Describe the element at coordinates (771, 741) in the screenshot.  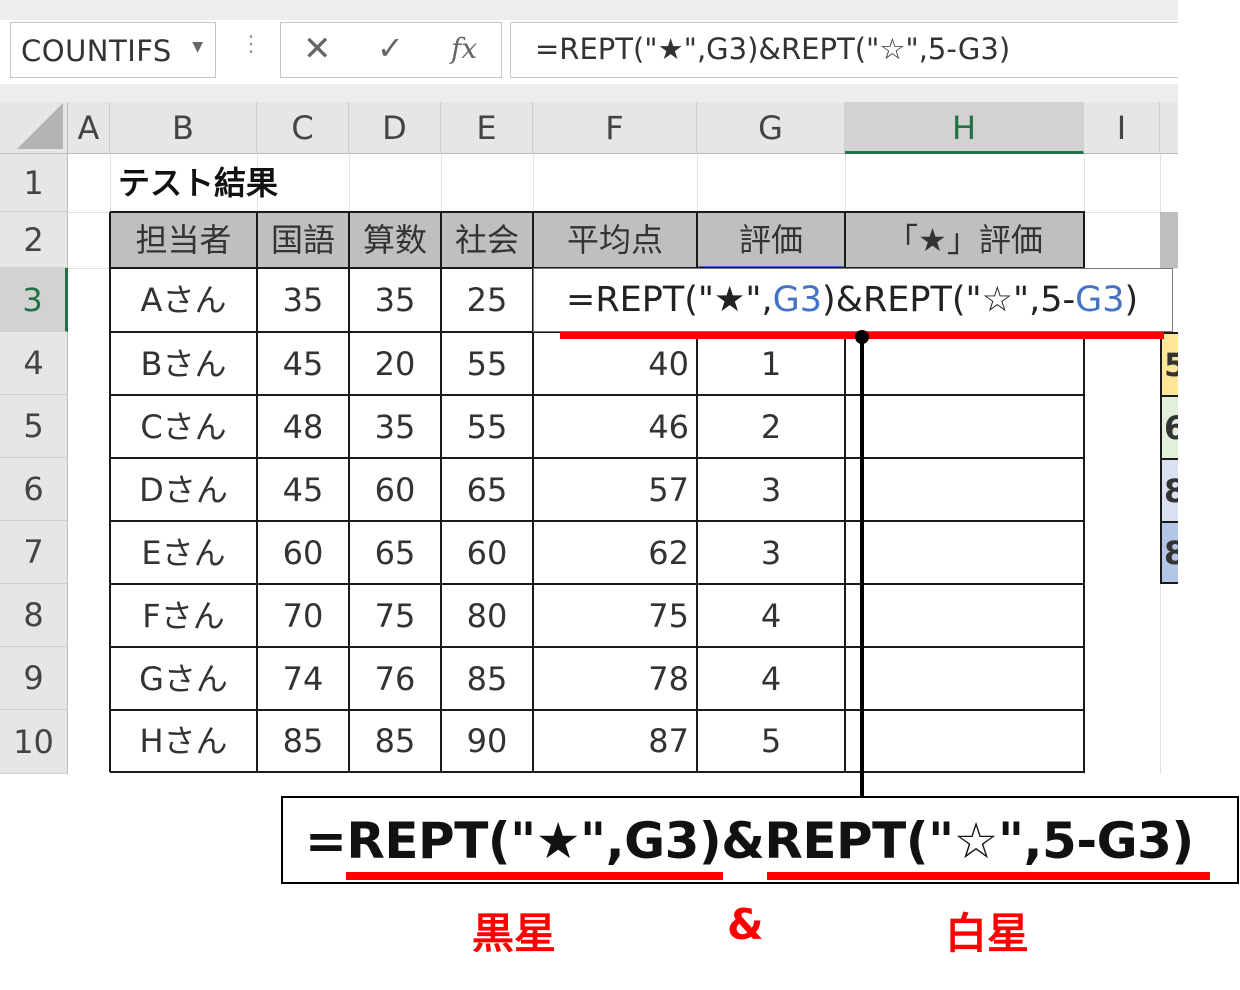
I see `cell-eval: 5` at that location.